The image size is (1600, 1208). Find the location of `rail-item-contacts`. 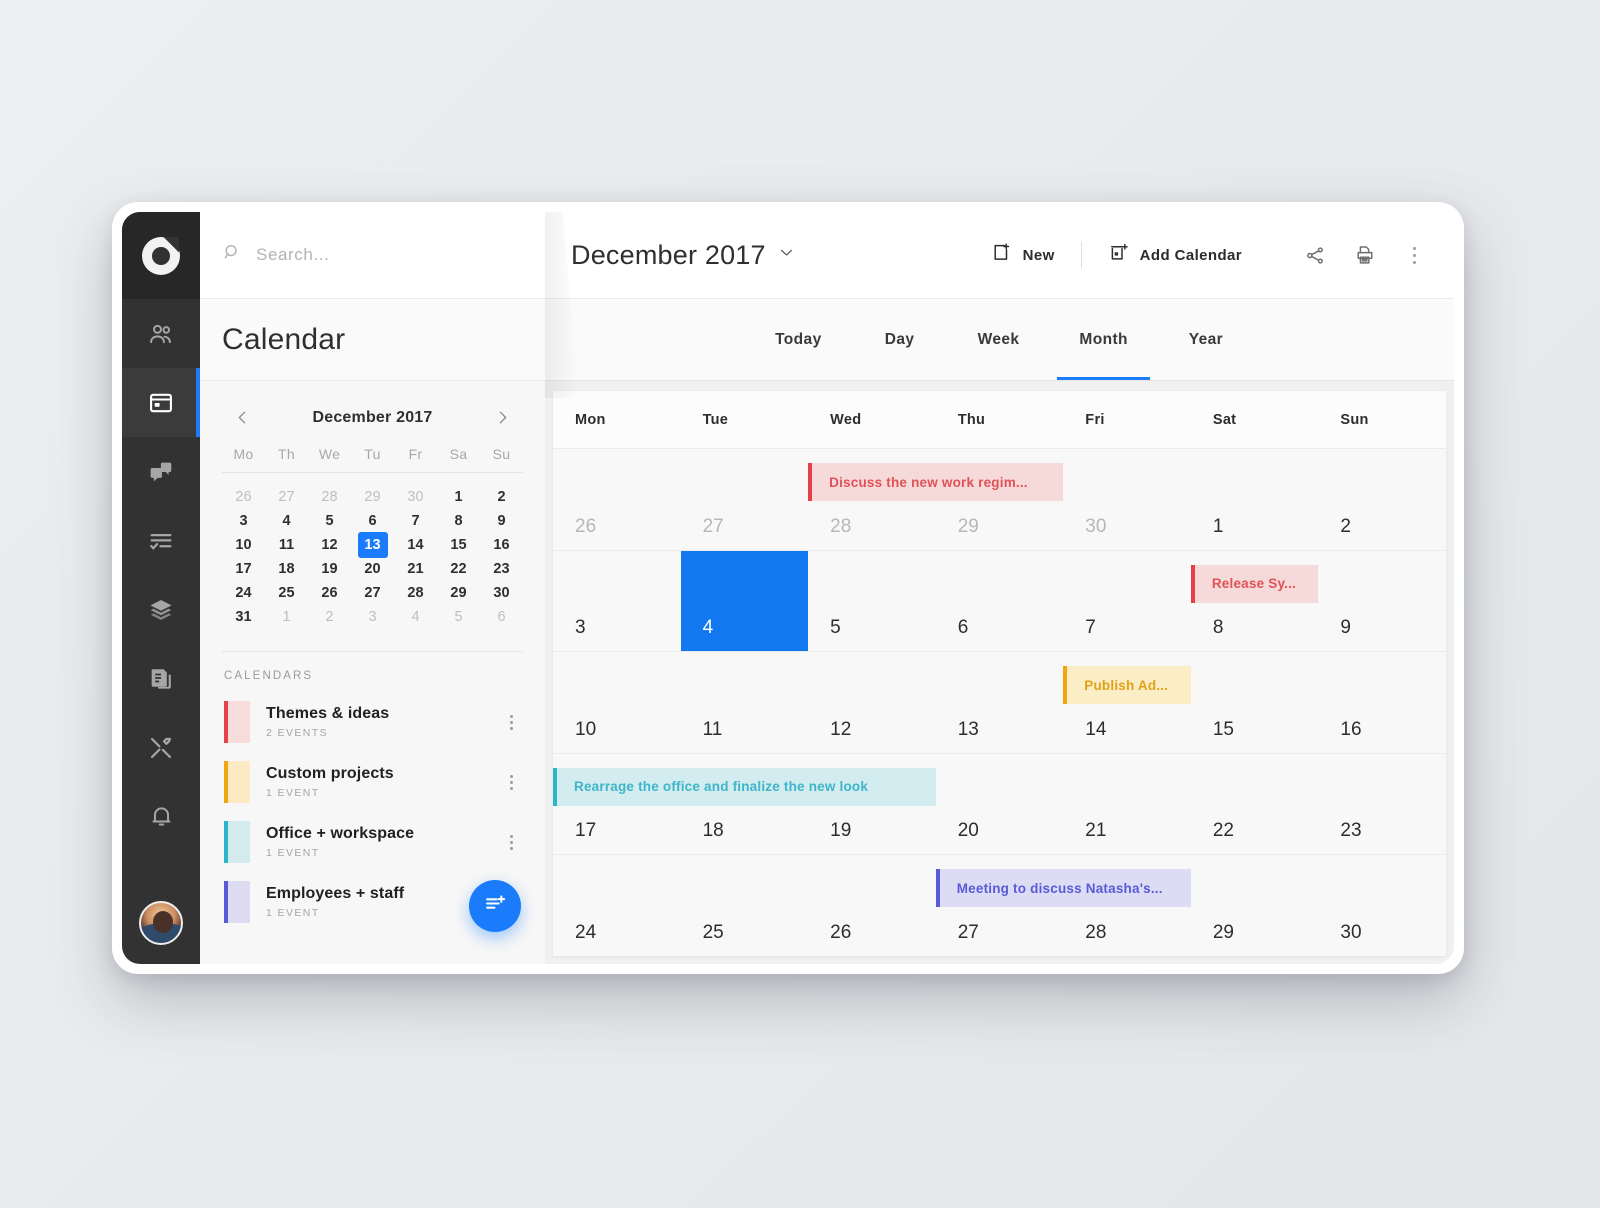

rail-item-contacts is located at coordinates (161, 333).